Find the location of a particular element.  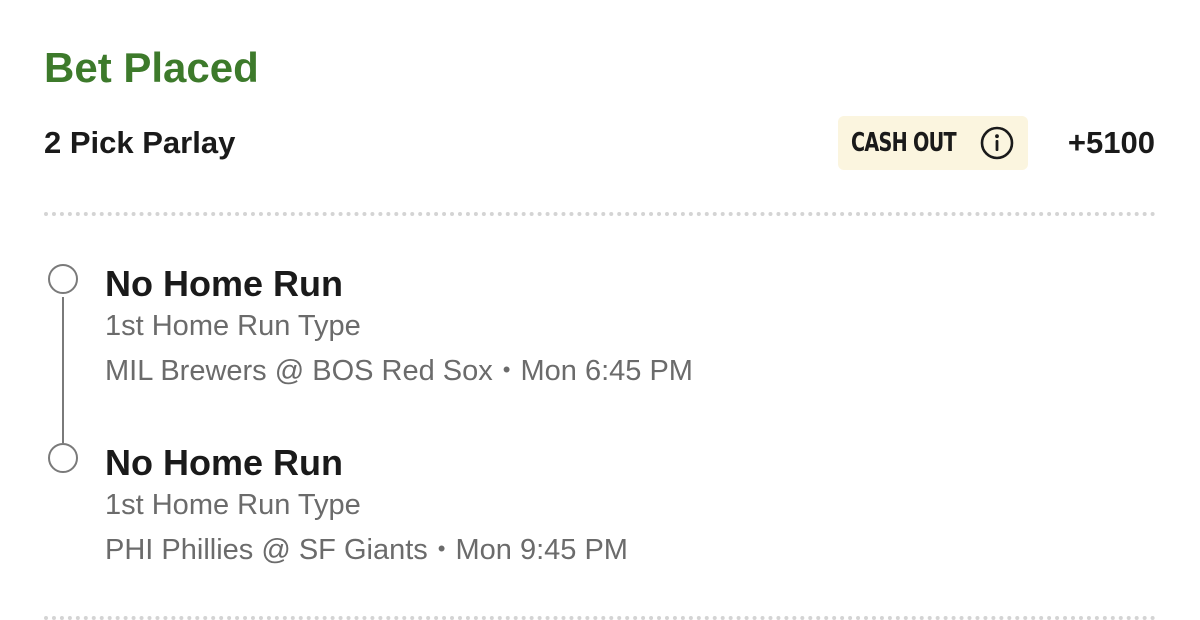

timeline-connector is located at coordinates (63, 370).